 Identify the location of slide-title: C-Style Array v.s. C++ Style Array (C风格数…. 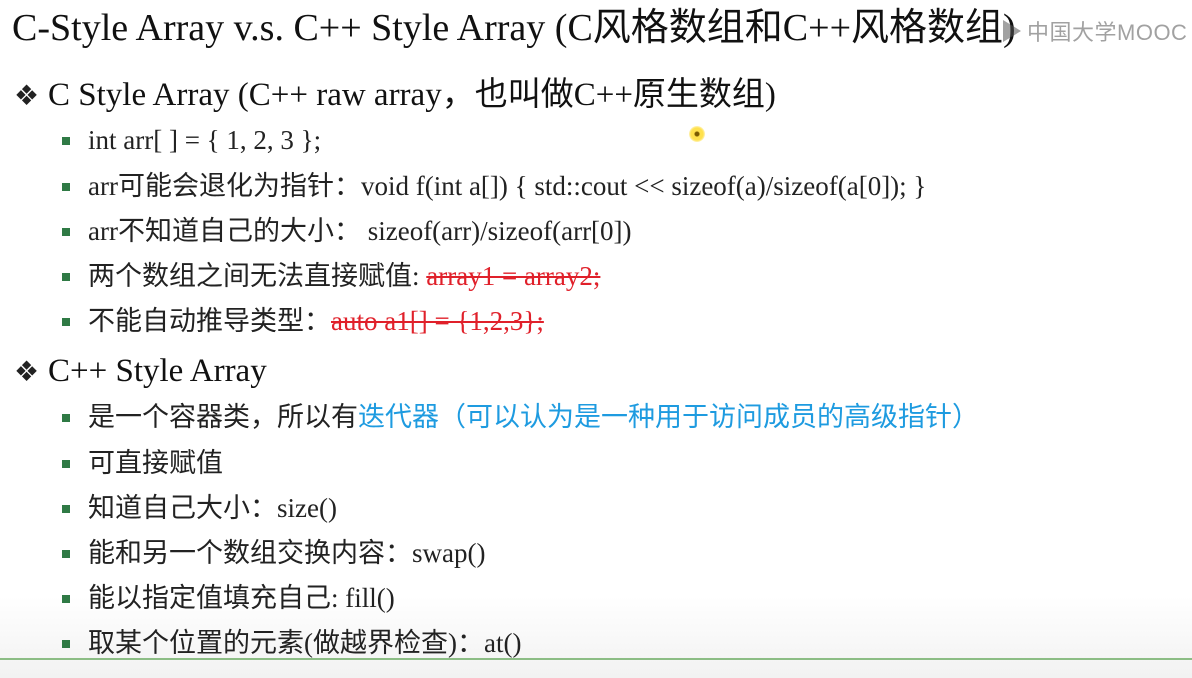
(514, 28).